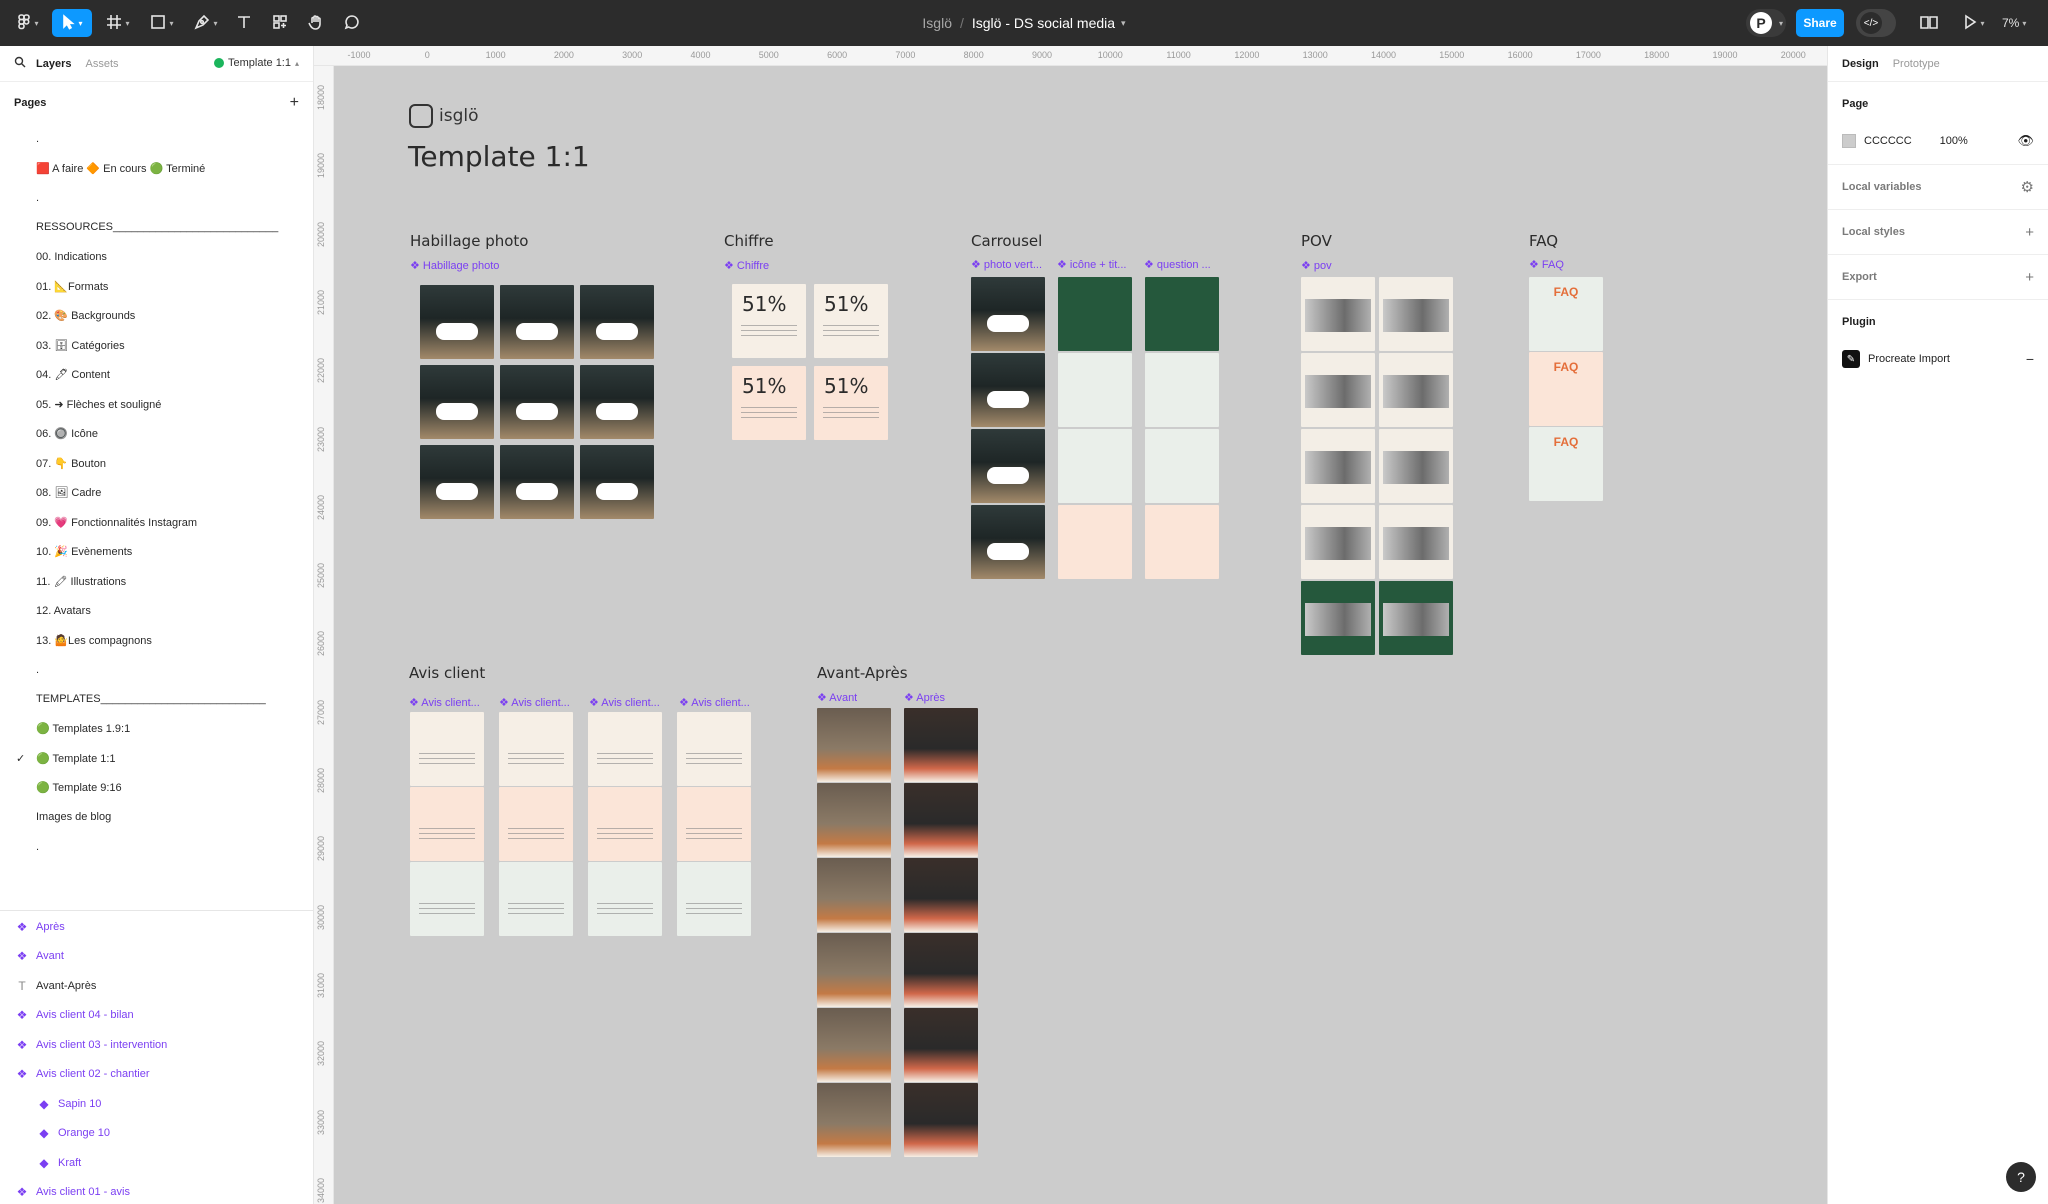 The height and width of the screenshot is (1204, 2048). I want to click on page-opacity-value: 100%, so click(1954, 141).